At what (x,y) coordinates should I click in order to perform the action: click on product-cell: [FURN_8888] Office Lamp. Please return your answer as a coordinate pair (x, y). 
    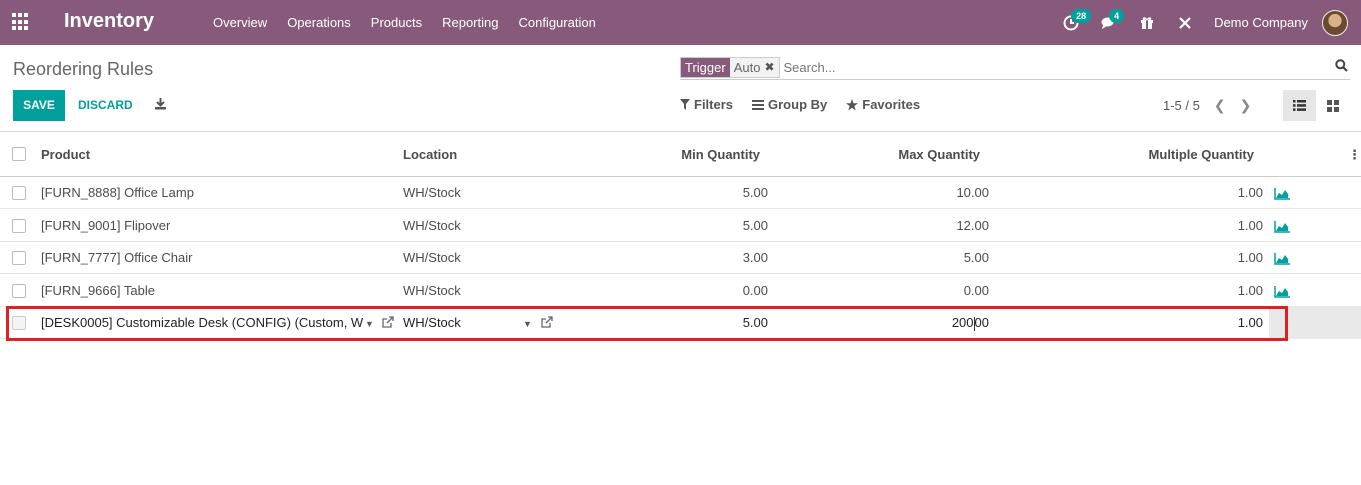
    Looking at the image, I should click on (117, 193).